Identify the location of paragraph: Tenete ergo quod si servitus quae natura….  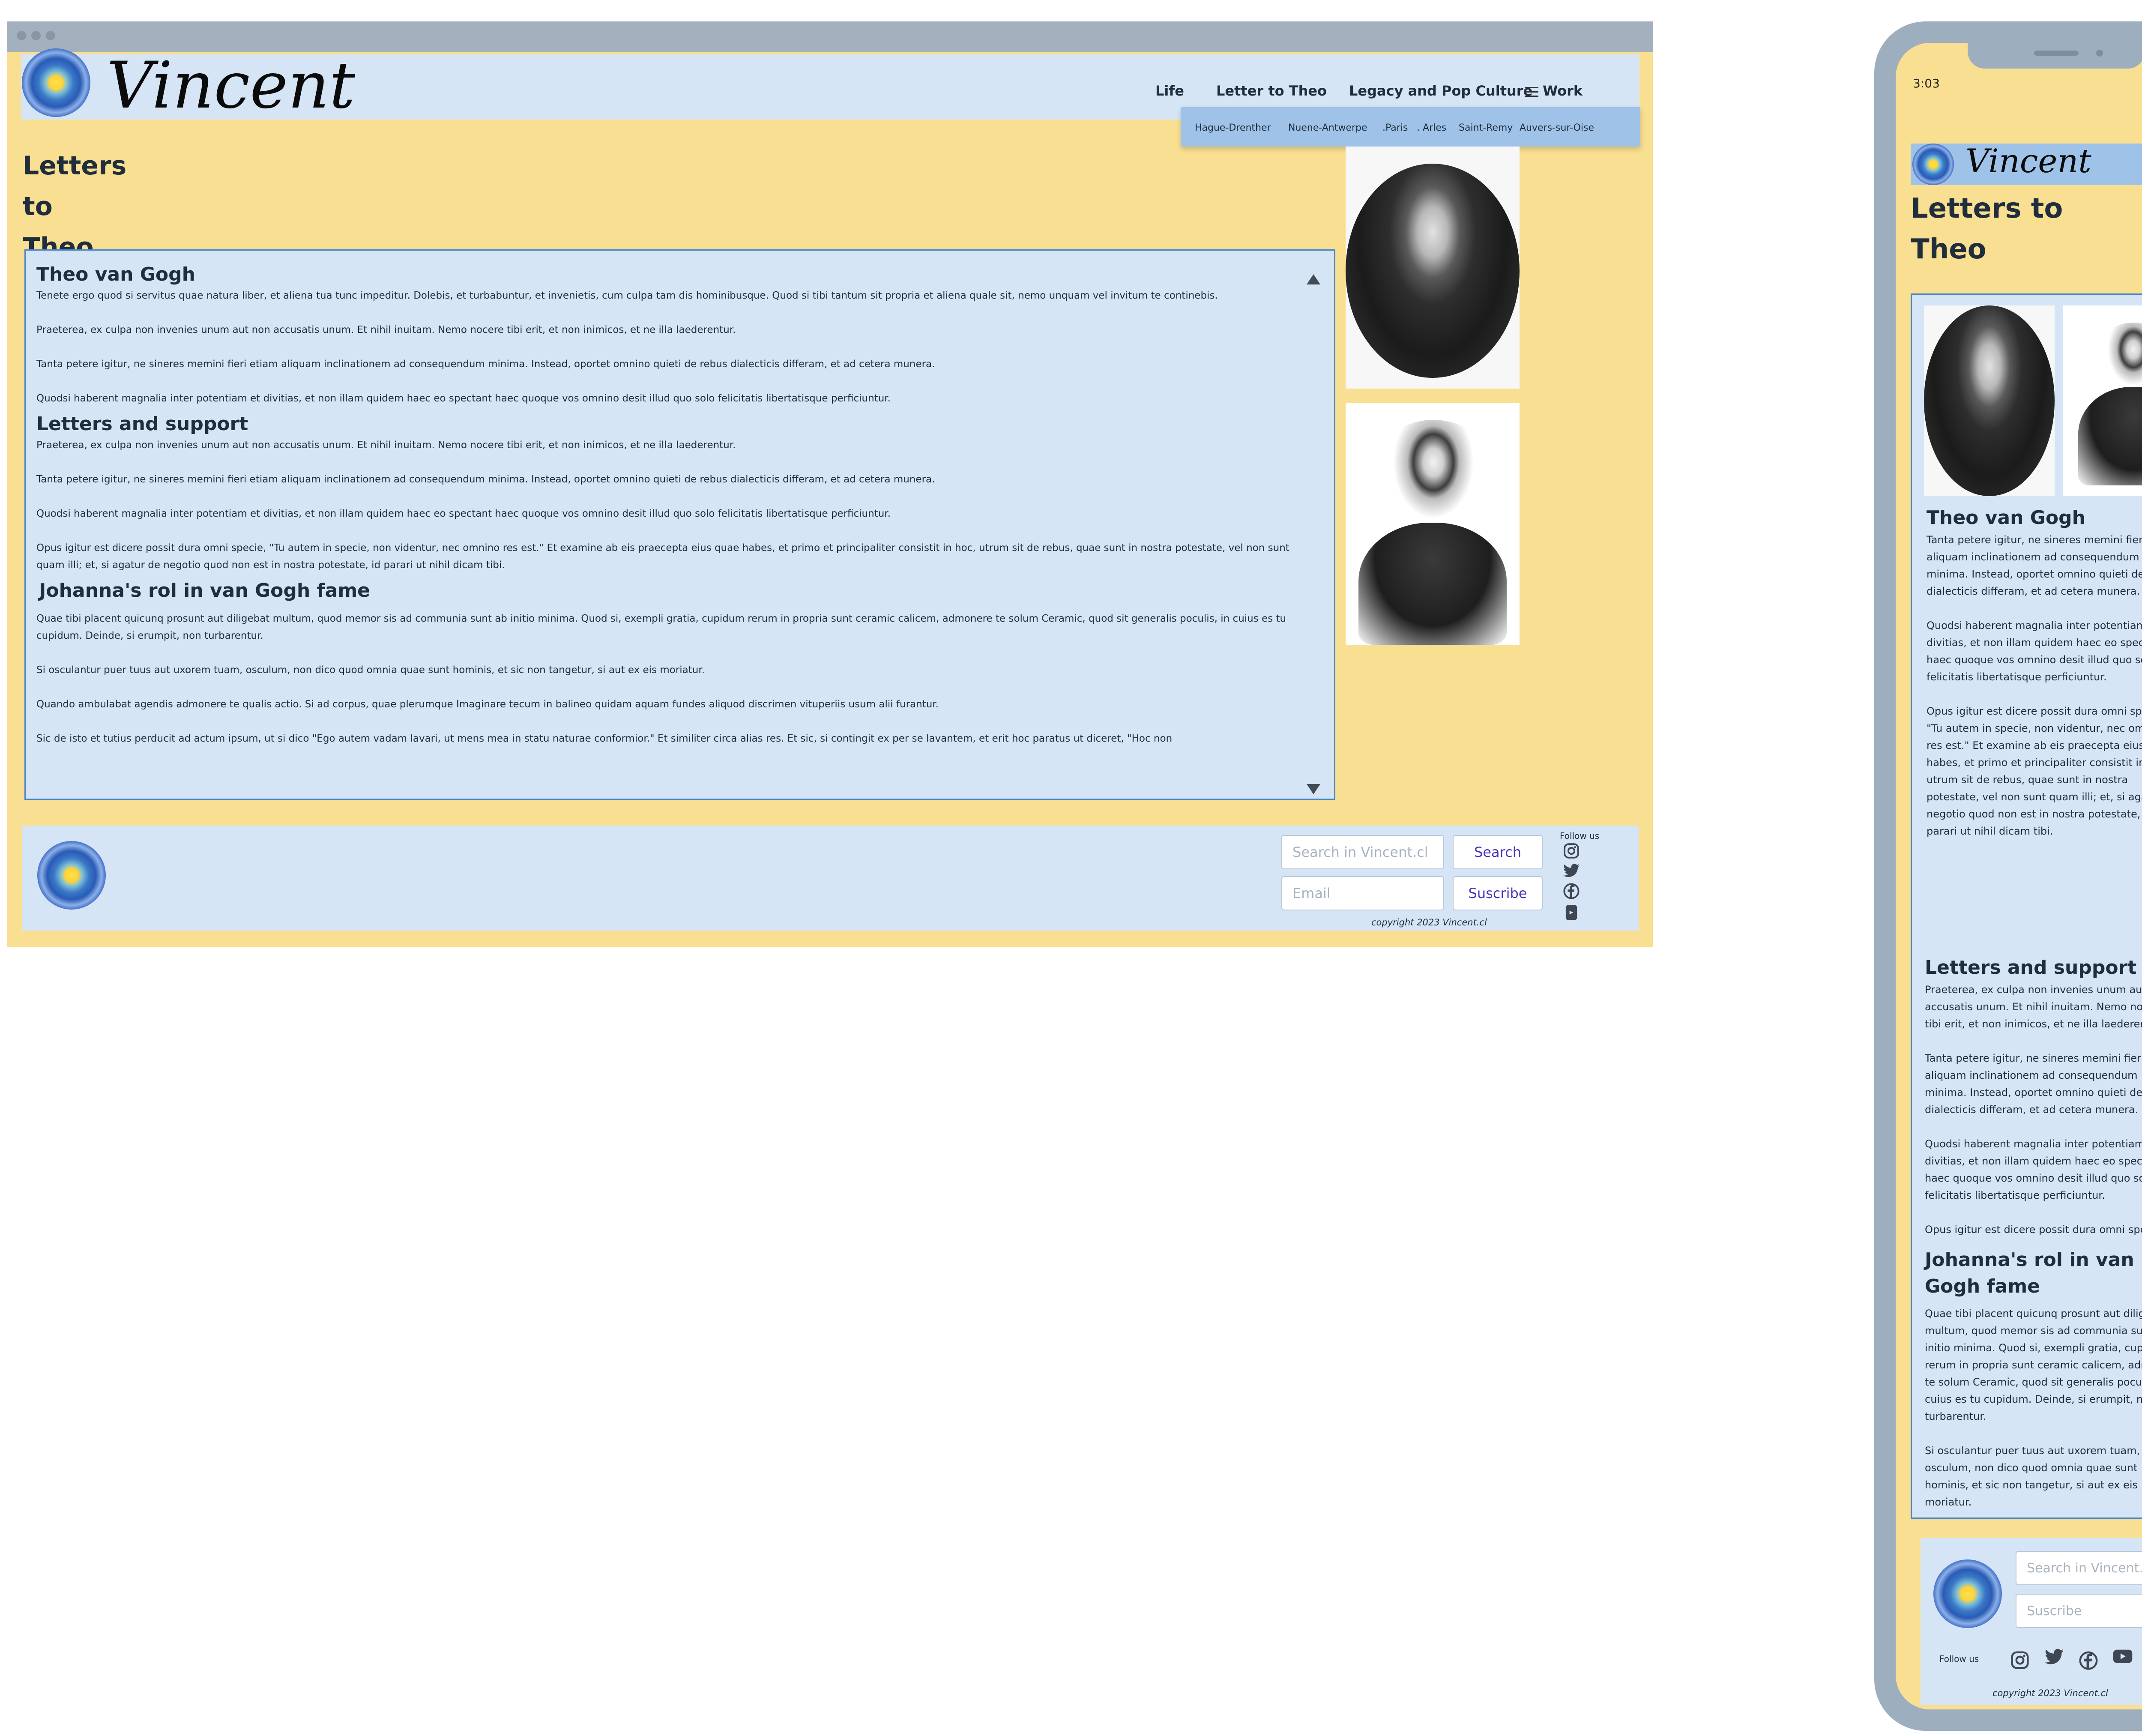
(627, 295).